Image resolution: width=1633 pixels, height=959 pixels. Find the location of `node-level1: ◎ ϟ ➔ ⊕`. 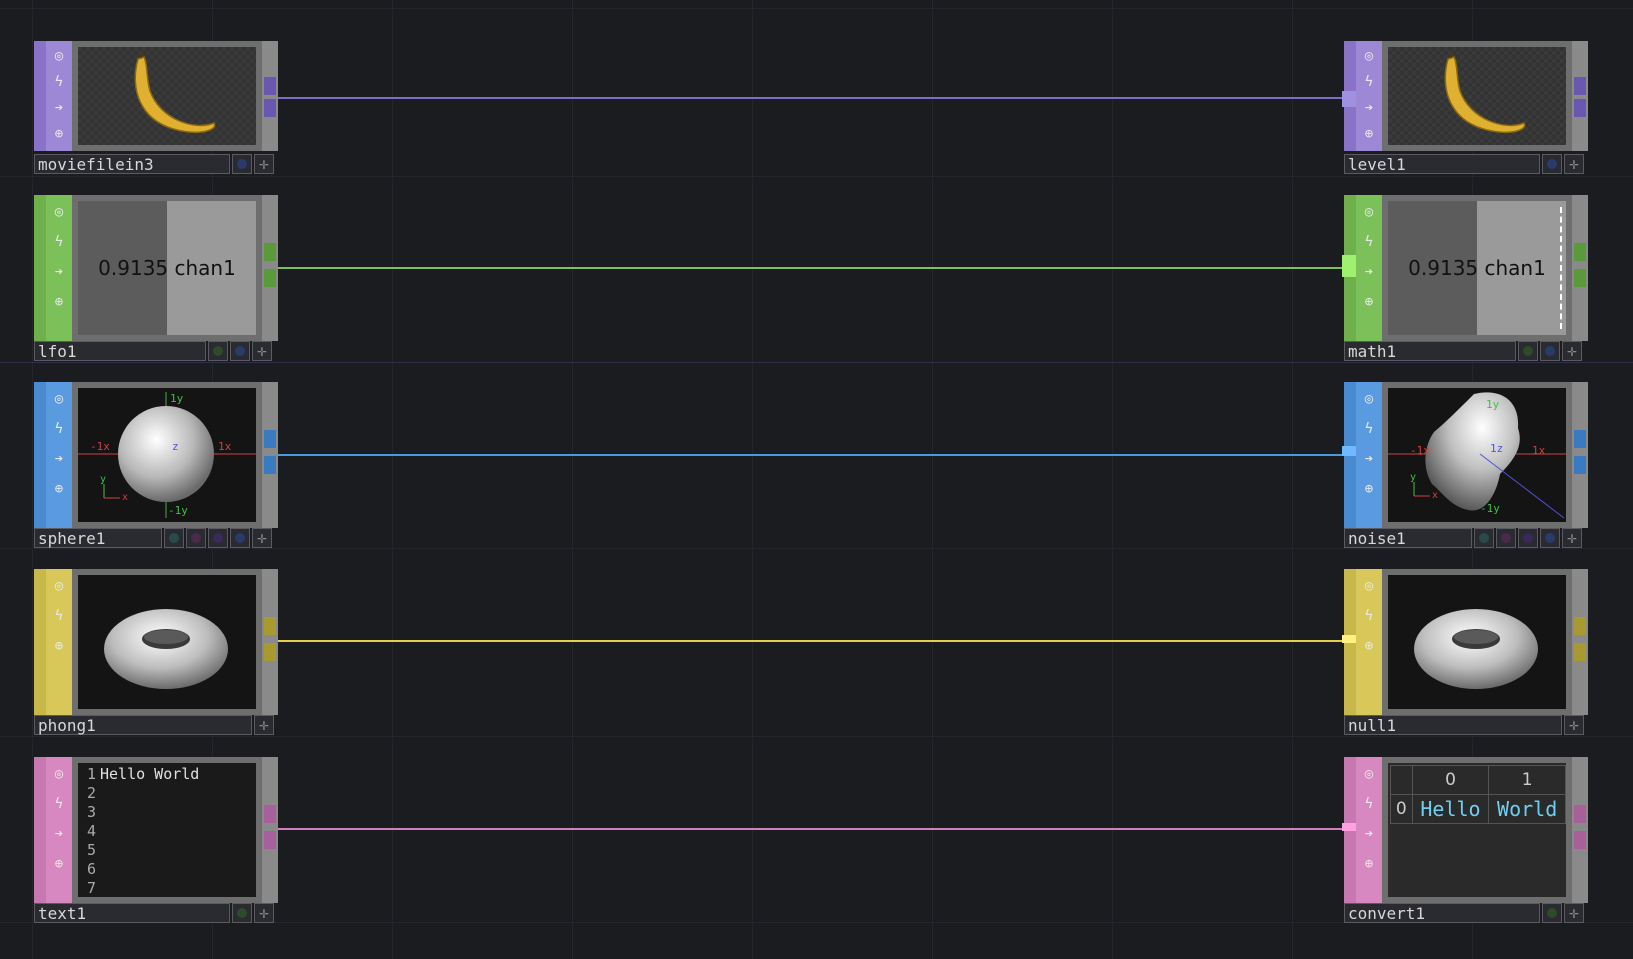

node-level1: ◎ ϟ ➔ ⊕ is located at coordinates (1465, 96).